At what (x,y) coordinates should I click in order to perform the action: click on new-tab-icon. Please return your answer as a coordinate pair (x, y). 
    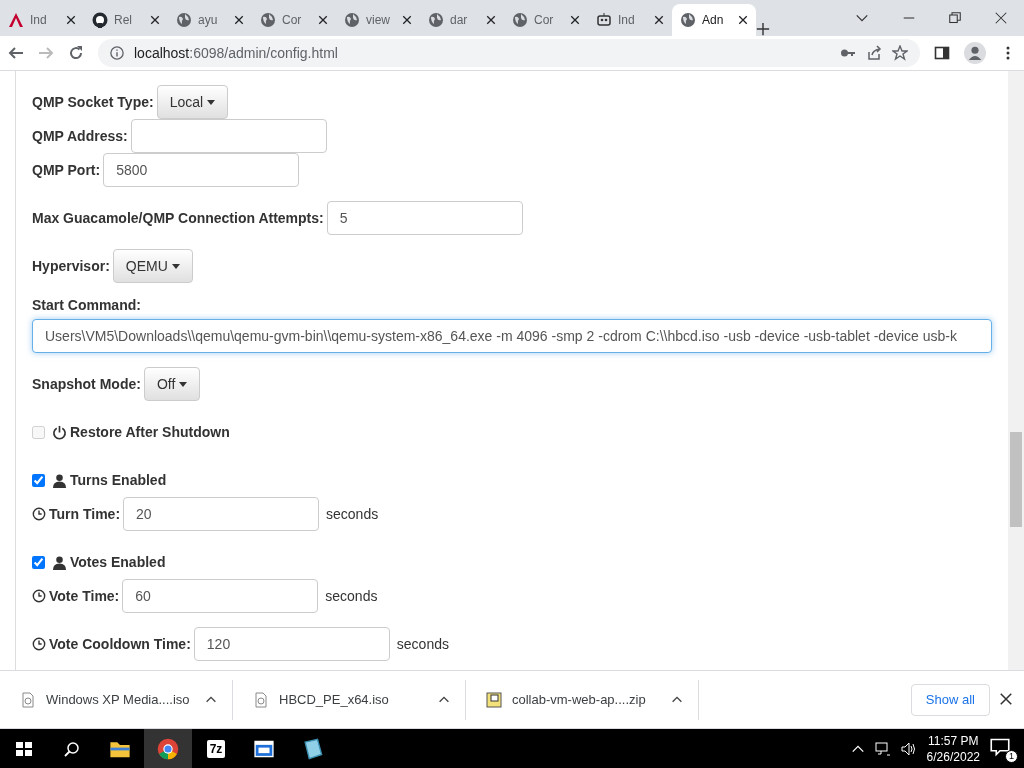
    Looking at the image, I should click on (763, 29).